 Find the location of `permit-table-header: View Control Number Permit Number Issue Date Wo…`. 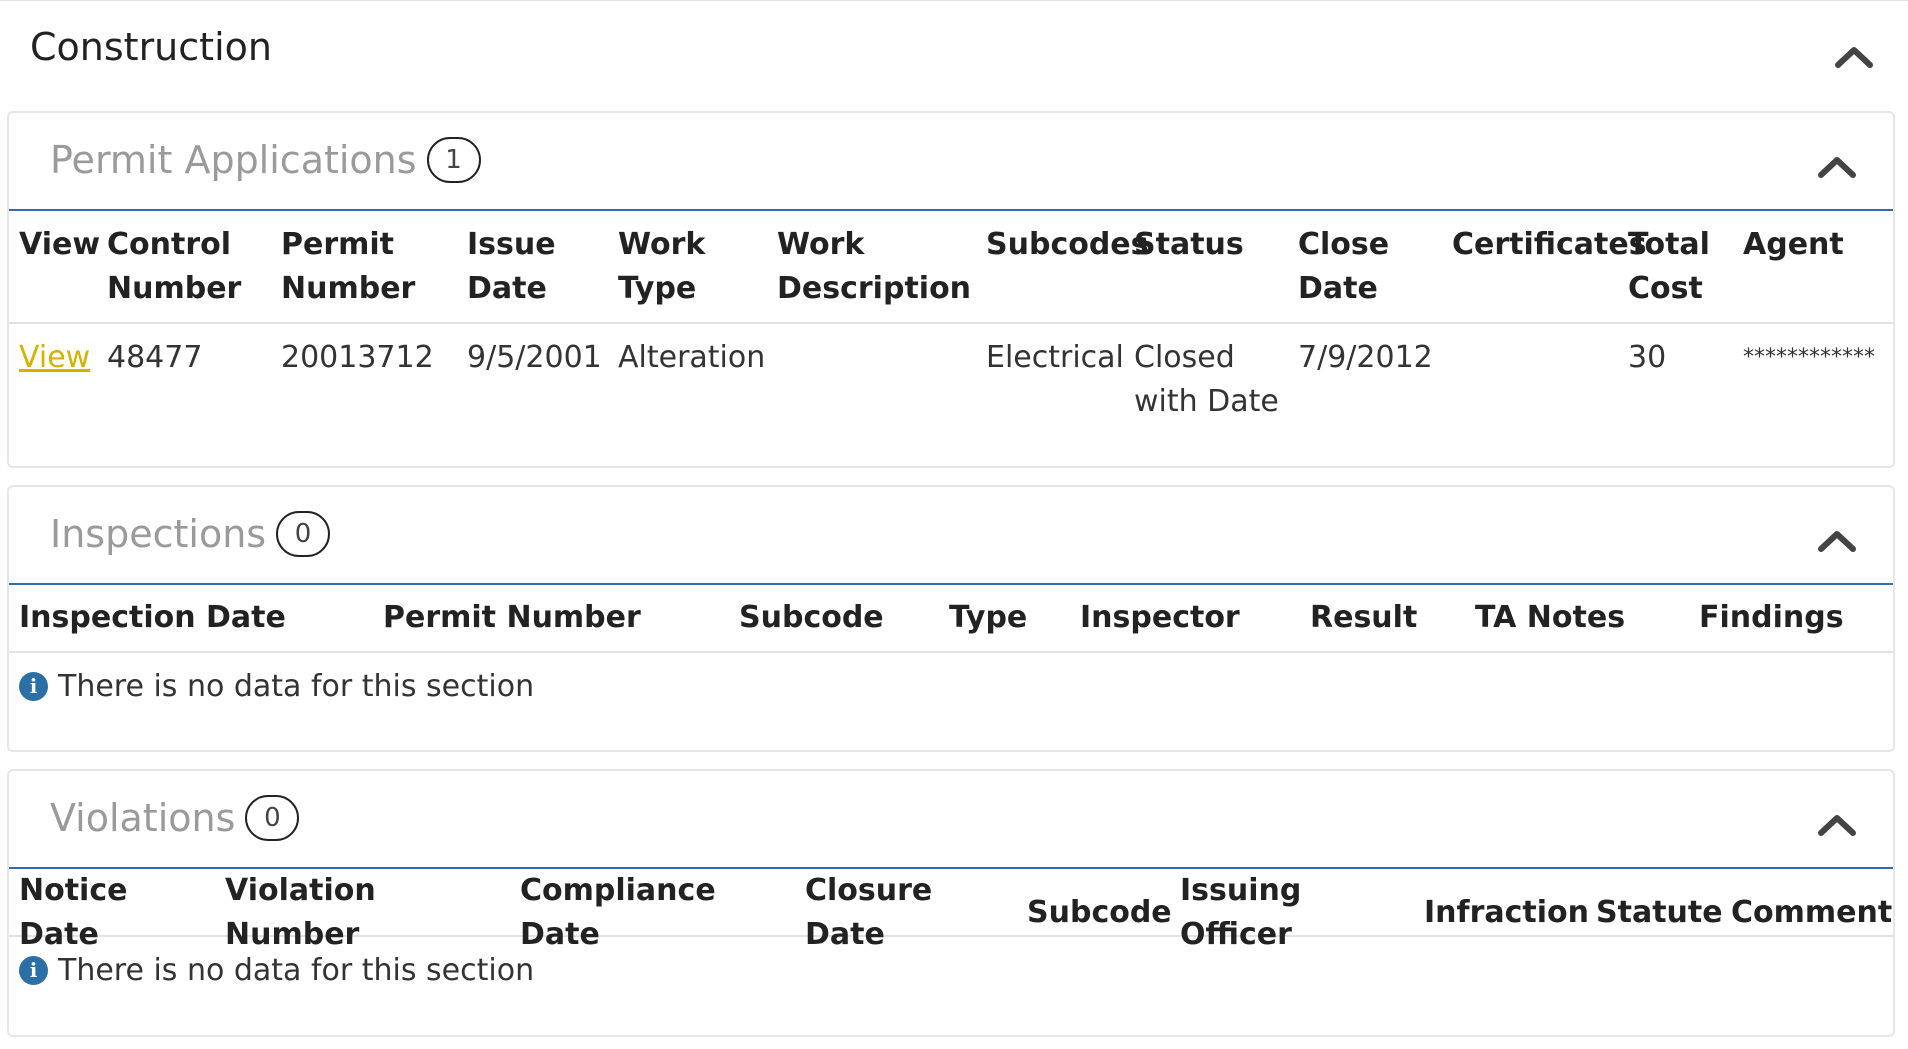

permit-table-header: View Control Number Permit Number Issue Date Wo… is located at coordinates (951, 267).